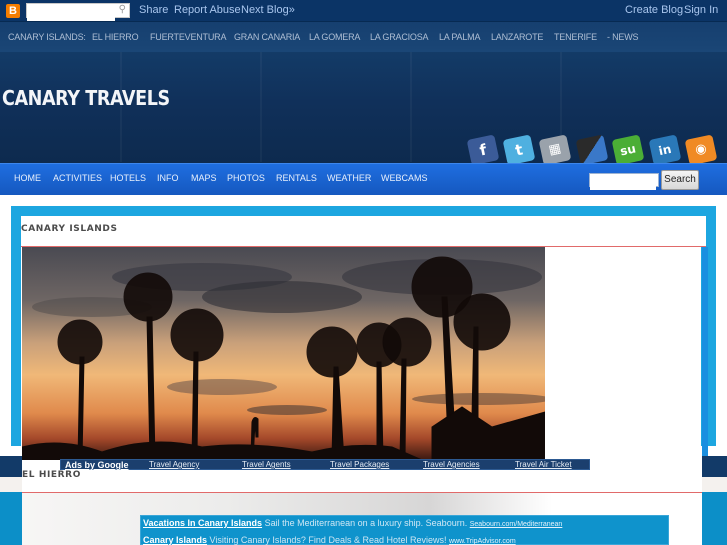 This screenshot has width=727, height=545. What do you see at coordinates (115, 37) in the screenshot?
I see `island-nav-el-hierro: EL HIERRO` at bounding box center [115, 37].